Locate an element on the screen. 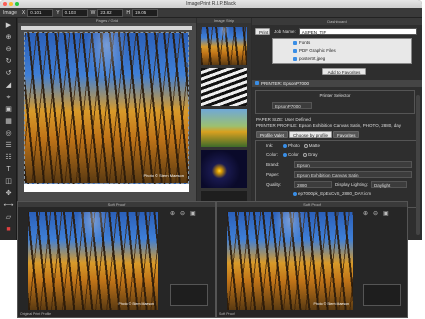 This screenshot has width=425, height=319. file-item: Fonts is located at coordinates (301, 42).